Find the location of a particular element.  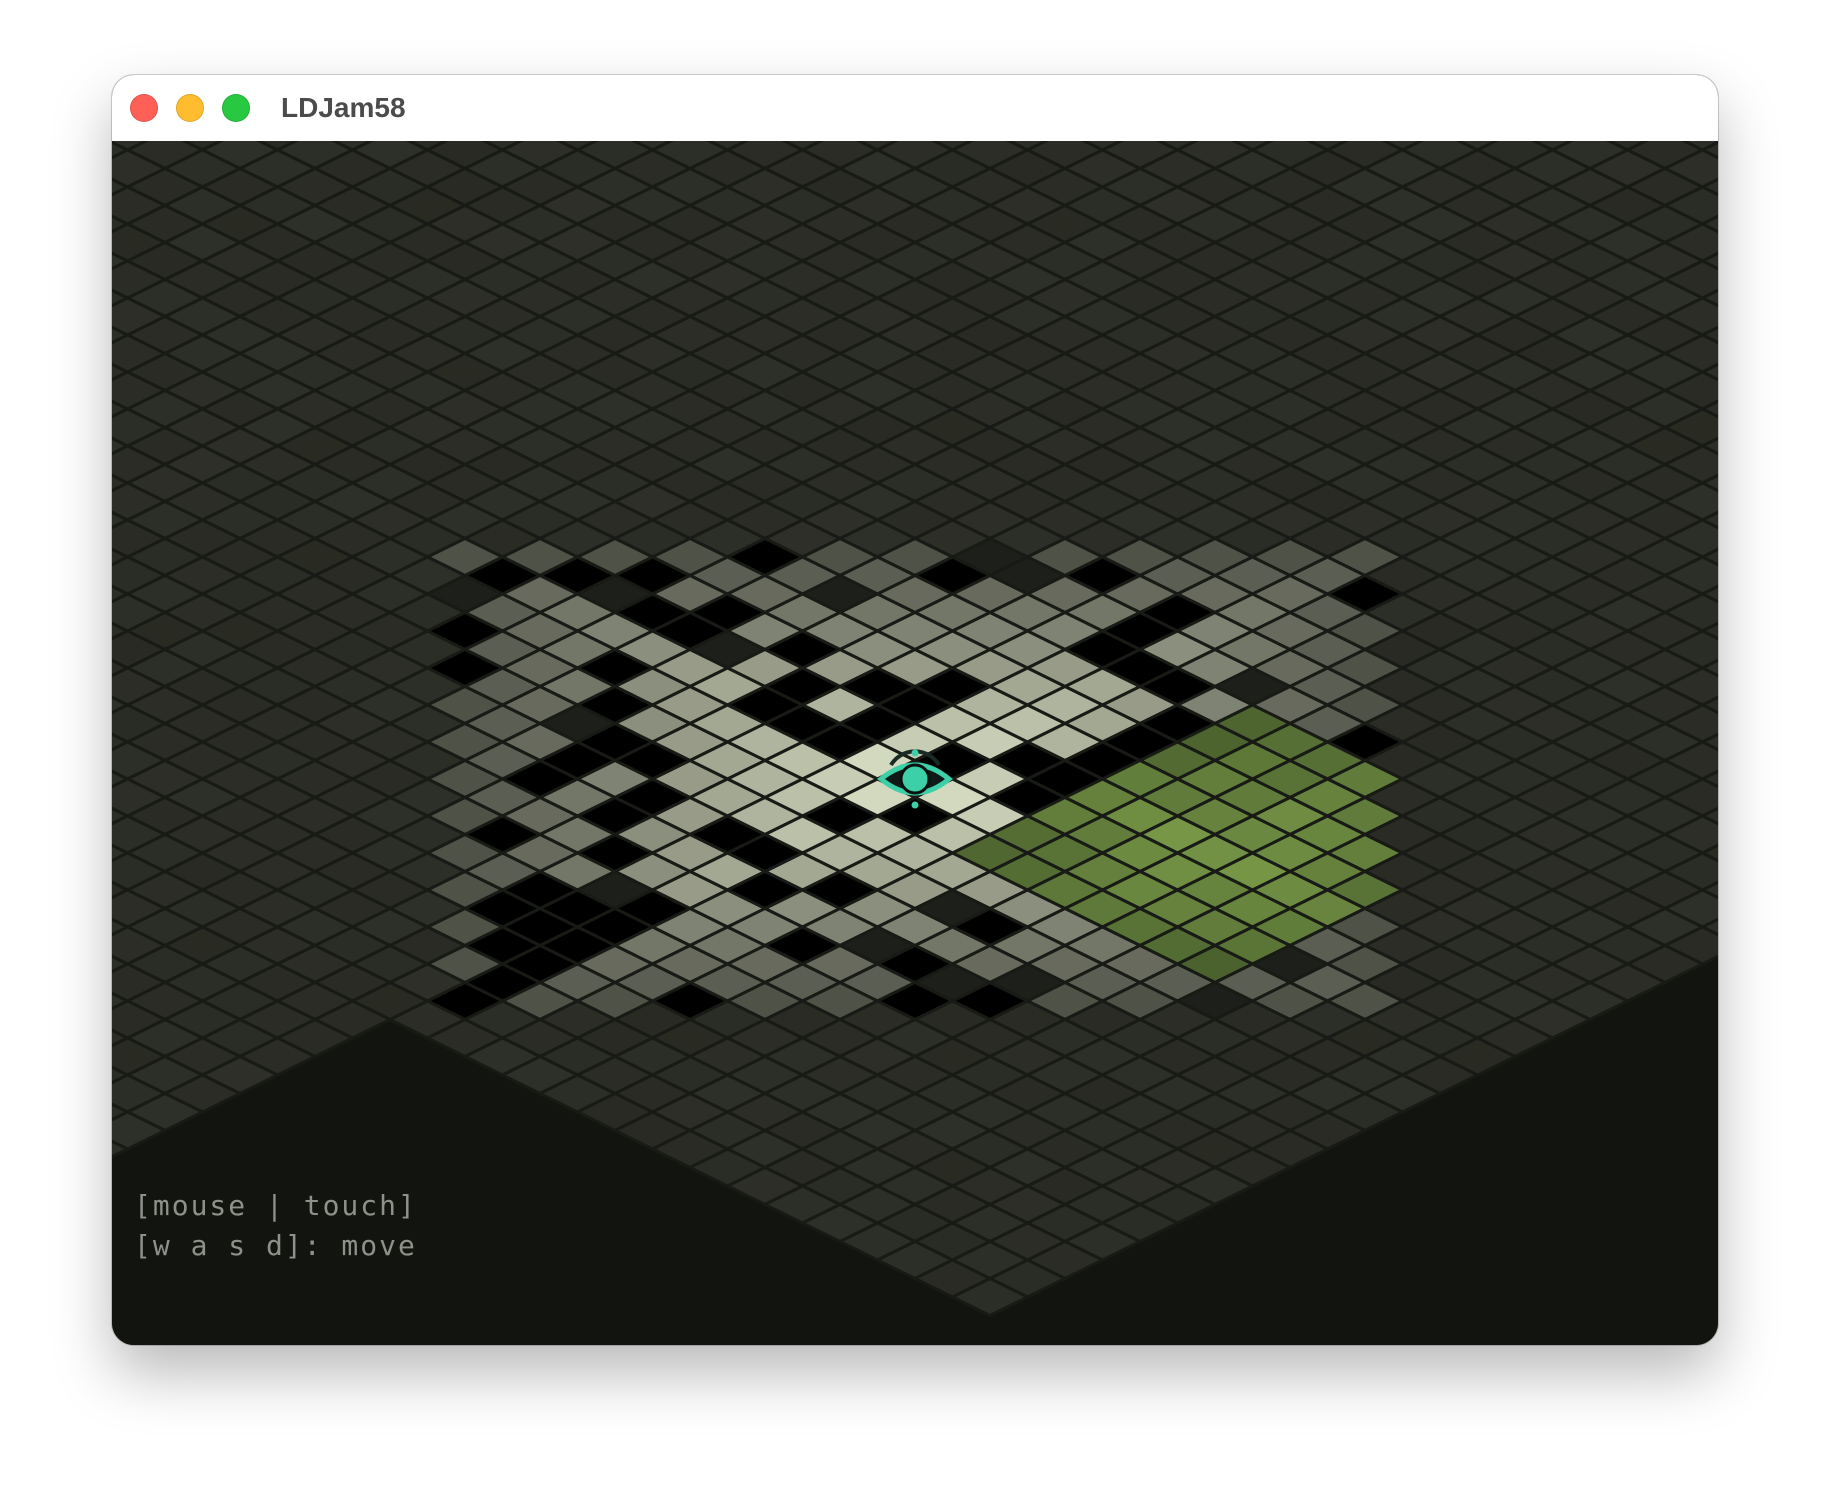

help-text-move: [w a s d]: move is located at coordinates (275, 1245).